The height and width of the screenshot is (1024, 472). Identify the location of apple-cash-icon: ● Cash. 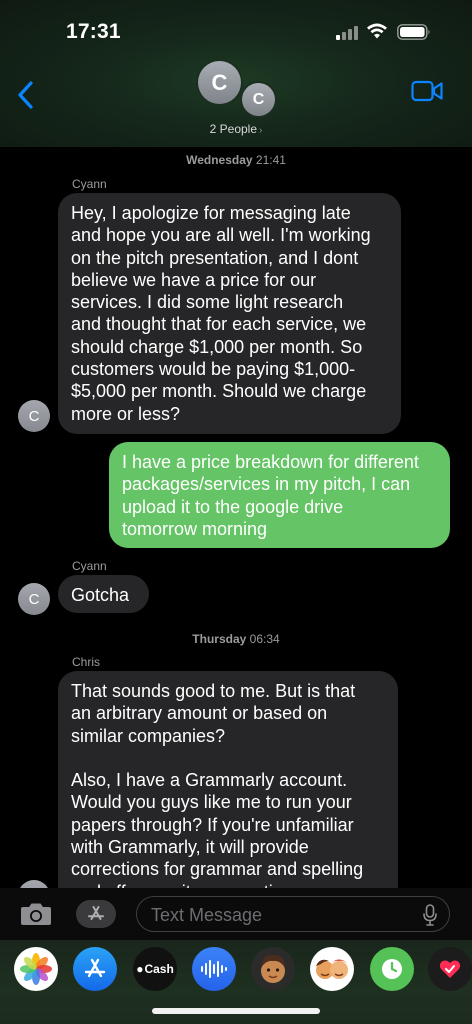
(155, 969).